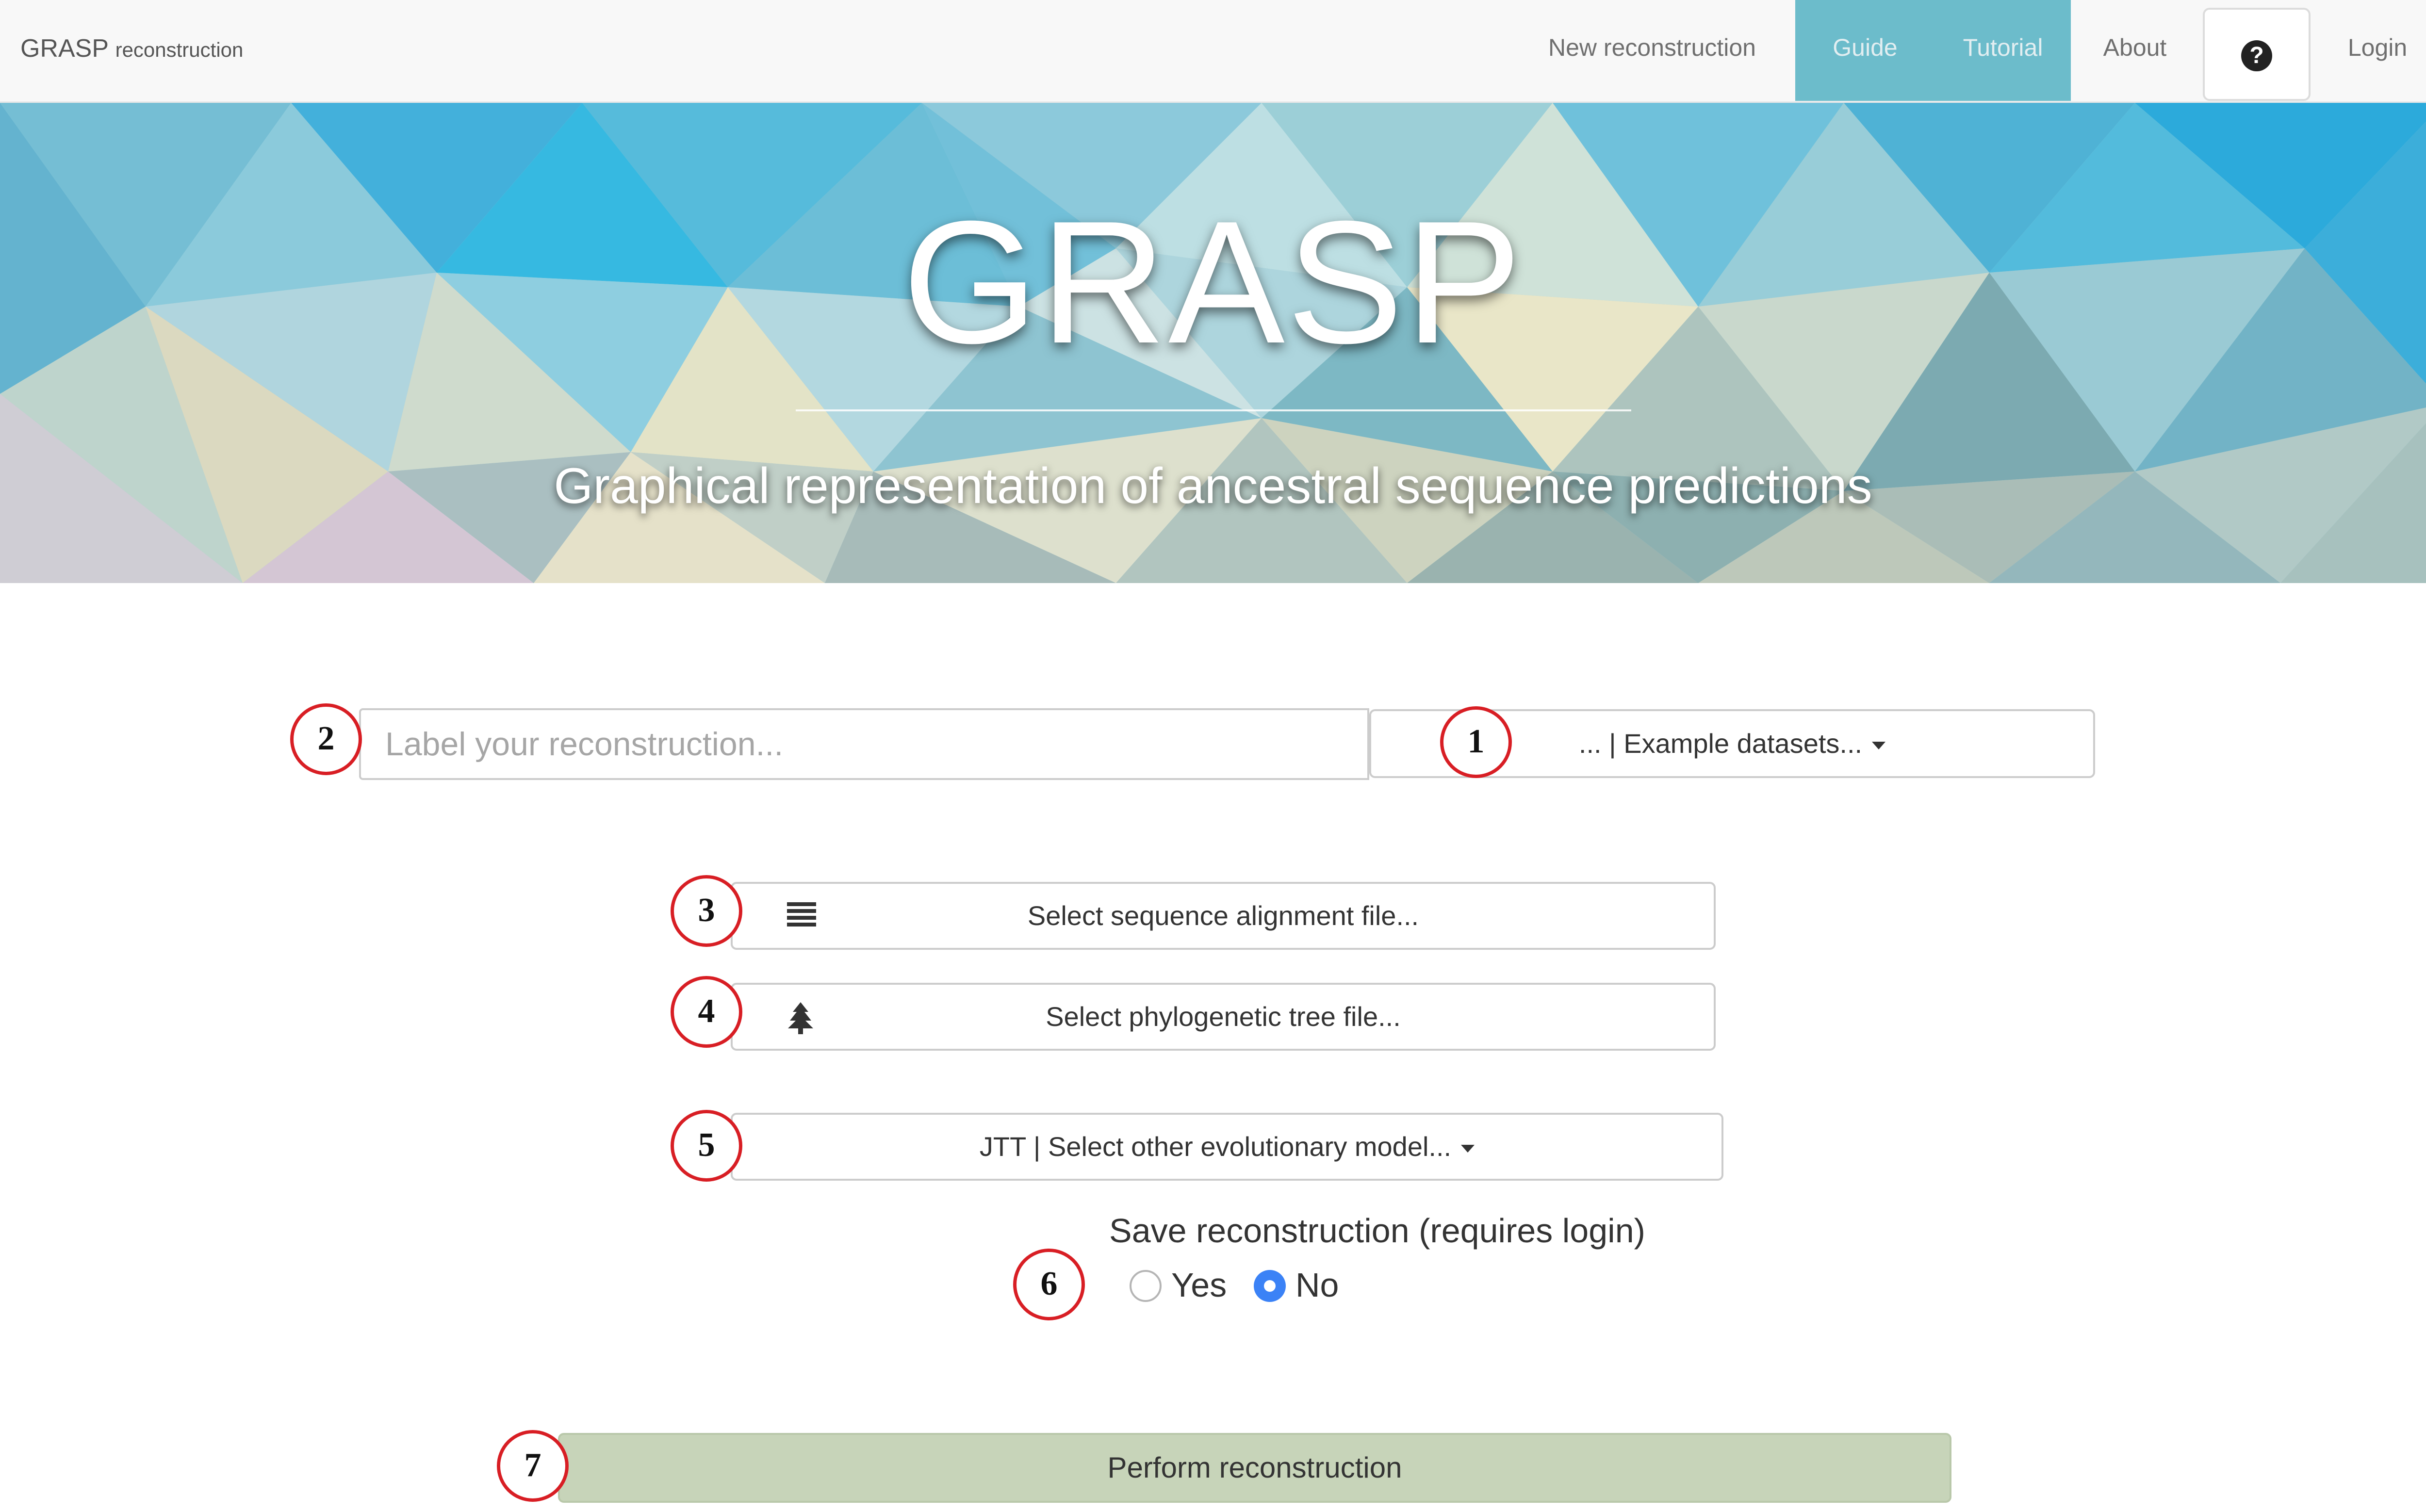  I want to click on reconstruction-label-input, so click(864, 744).